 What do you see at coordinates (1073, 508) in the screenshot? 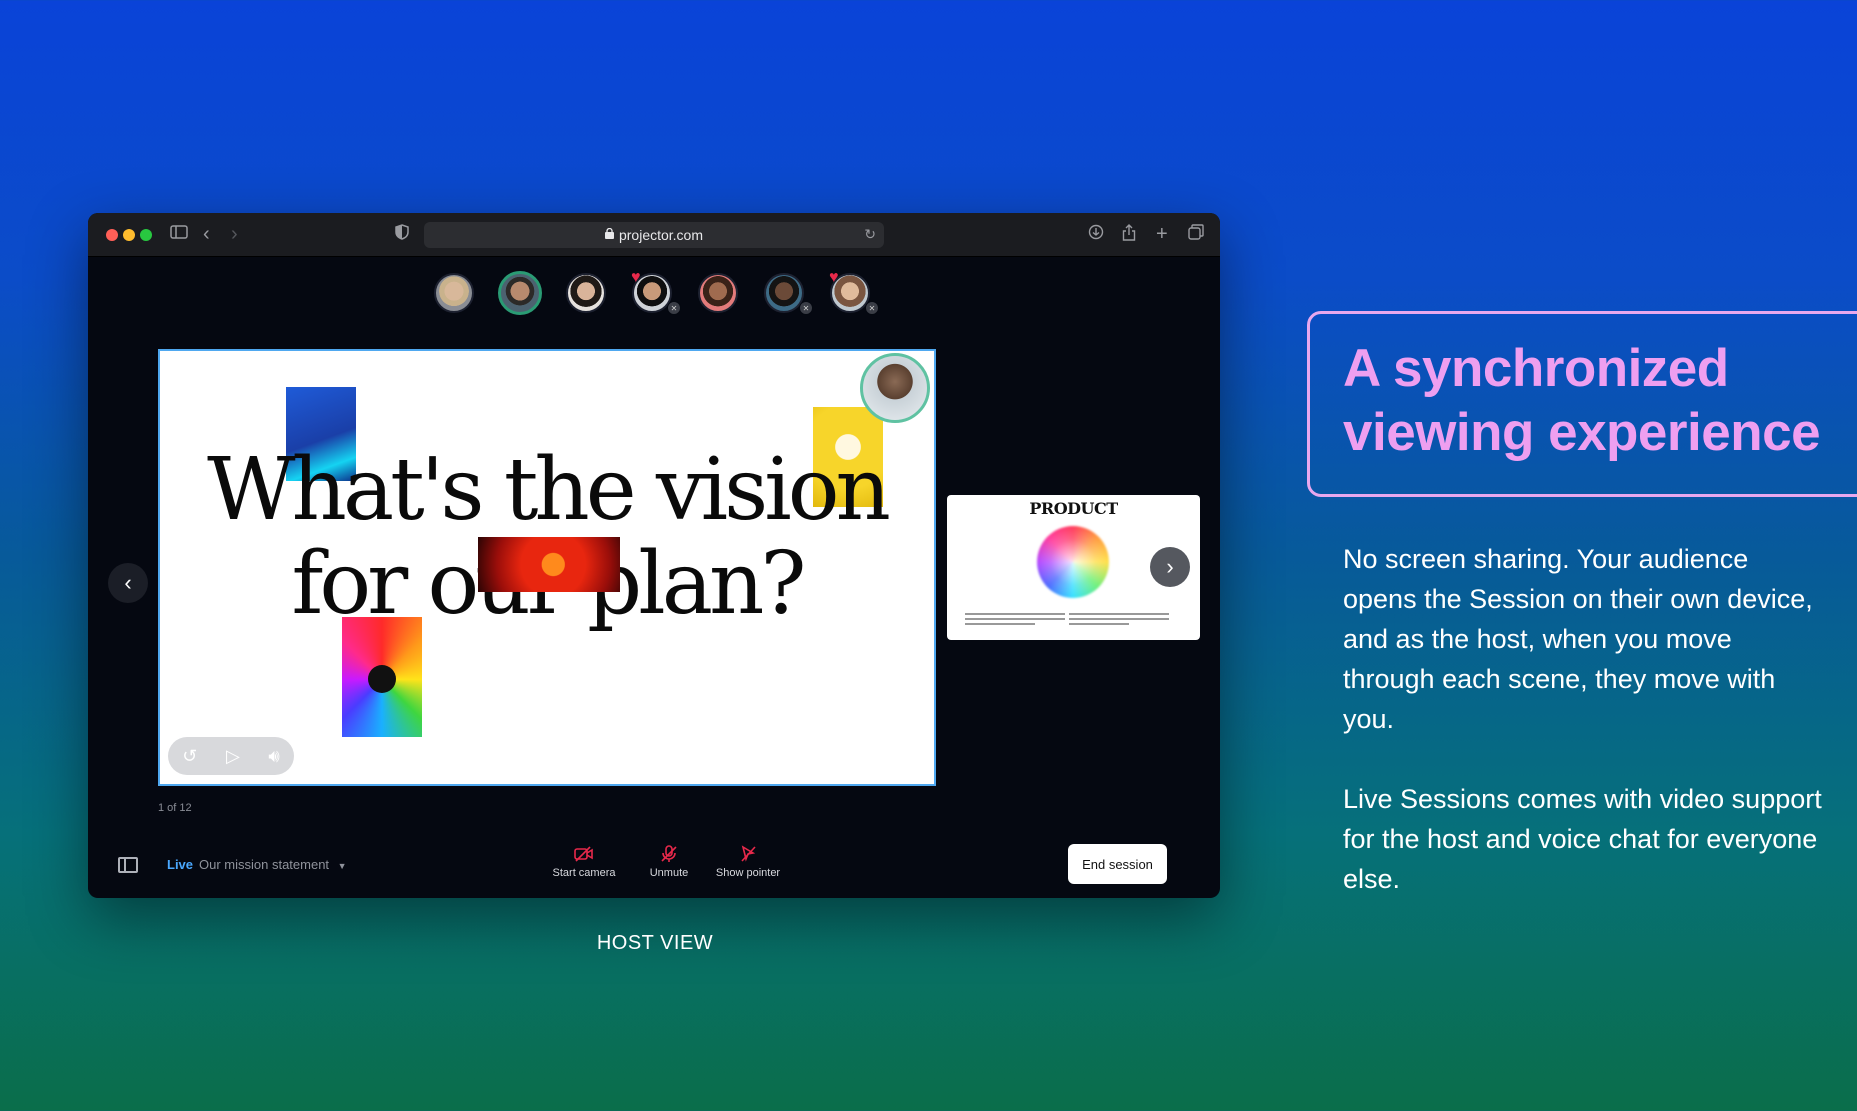
I see `next-slide-title: PRODUCT` at bounding box center [1073, 508].